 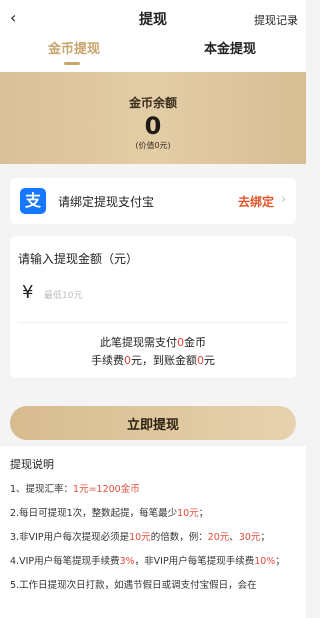 I want to click on pay-amount: 0, so click(x=180, y=342).